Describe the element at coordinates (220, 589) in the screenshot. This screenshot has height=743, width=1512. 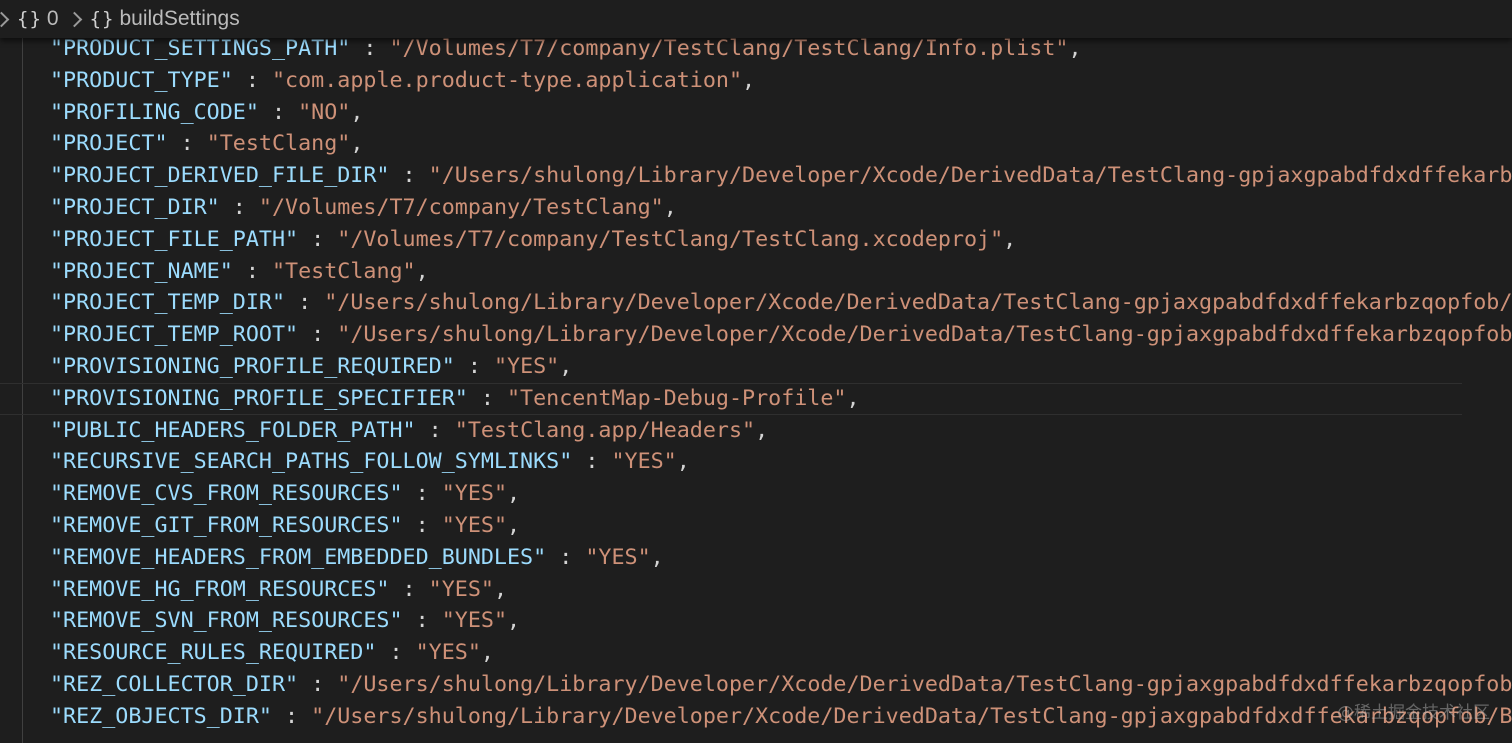
I see `json-key: "REMOVE_HG_FROM_RESOURCES"` at that location.